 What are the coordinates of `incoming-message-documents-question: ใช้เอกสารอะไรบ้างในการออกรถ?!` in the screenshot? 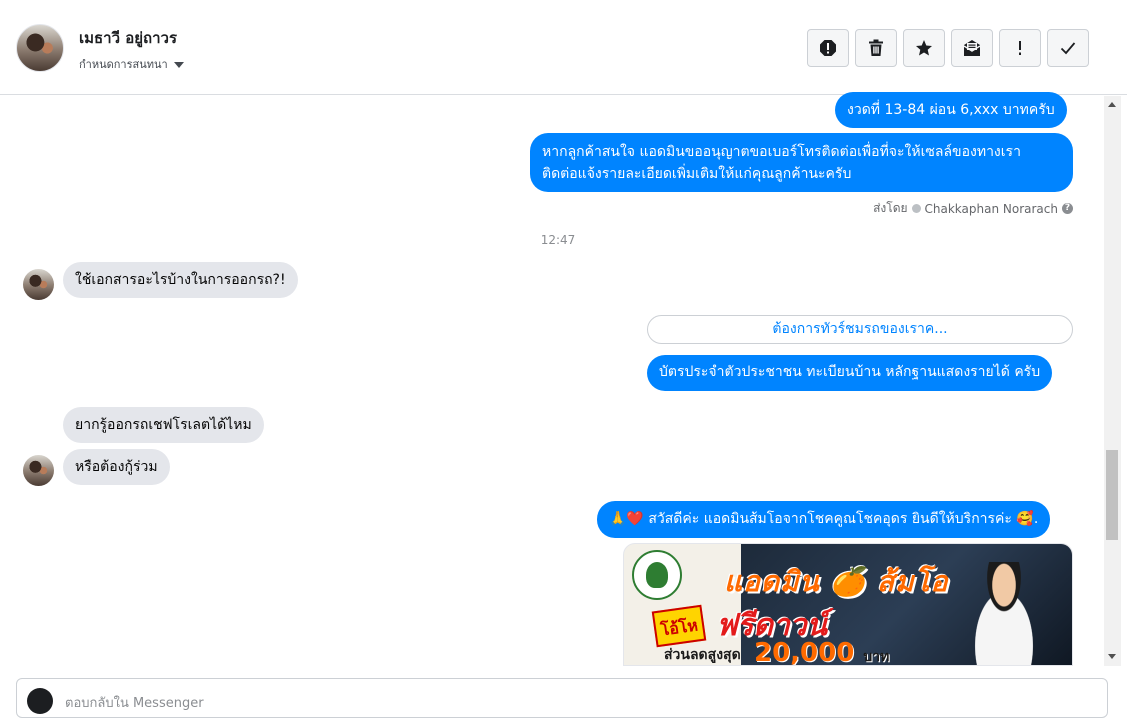 It's located at (180, 280).